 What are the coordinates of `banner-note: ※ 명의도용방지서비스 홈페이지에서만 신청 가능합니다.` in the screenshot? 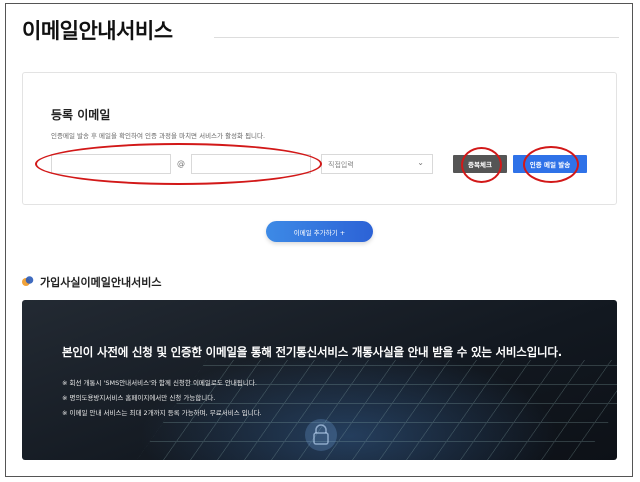 It's located at (139, 398).